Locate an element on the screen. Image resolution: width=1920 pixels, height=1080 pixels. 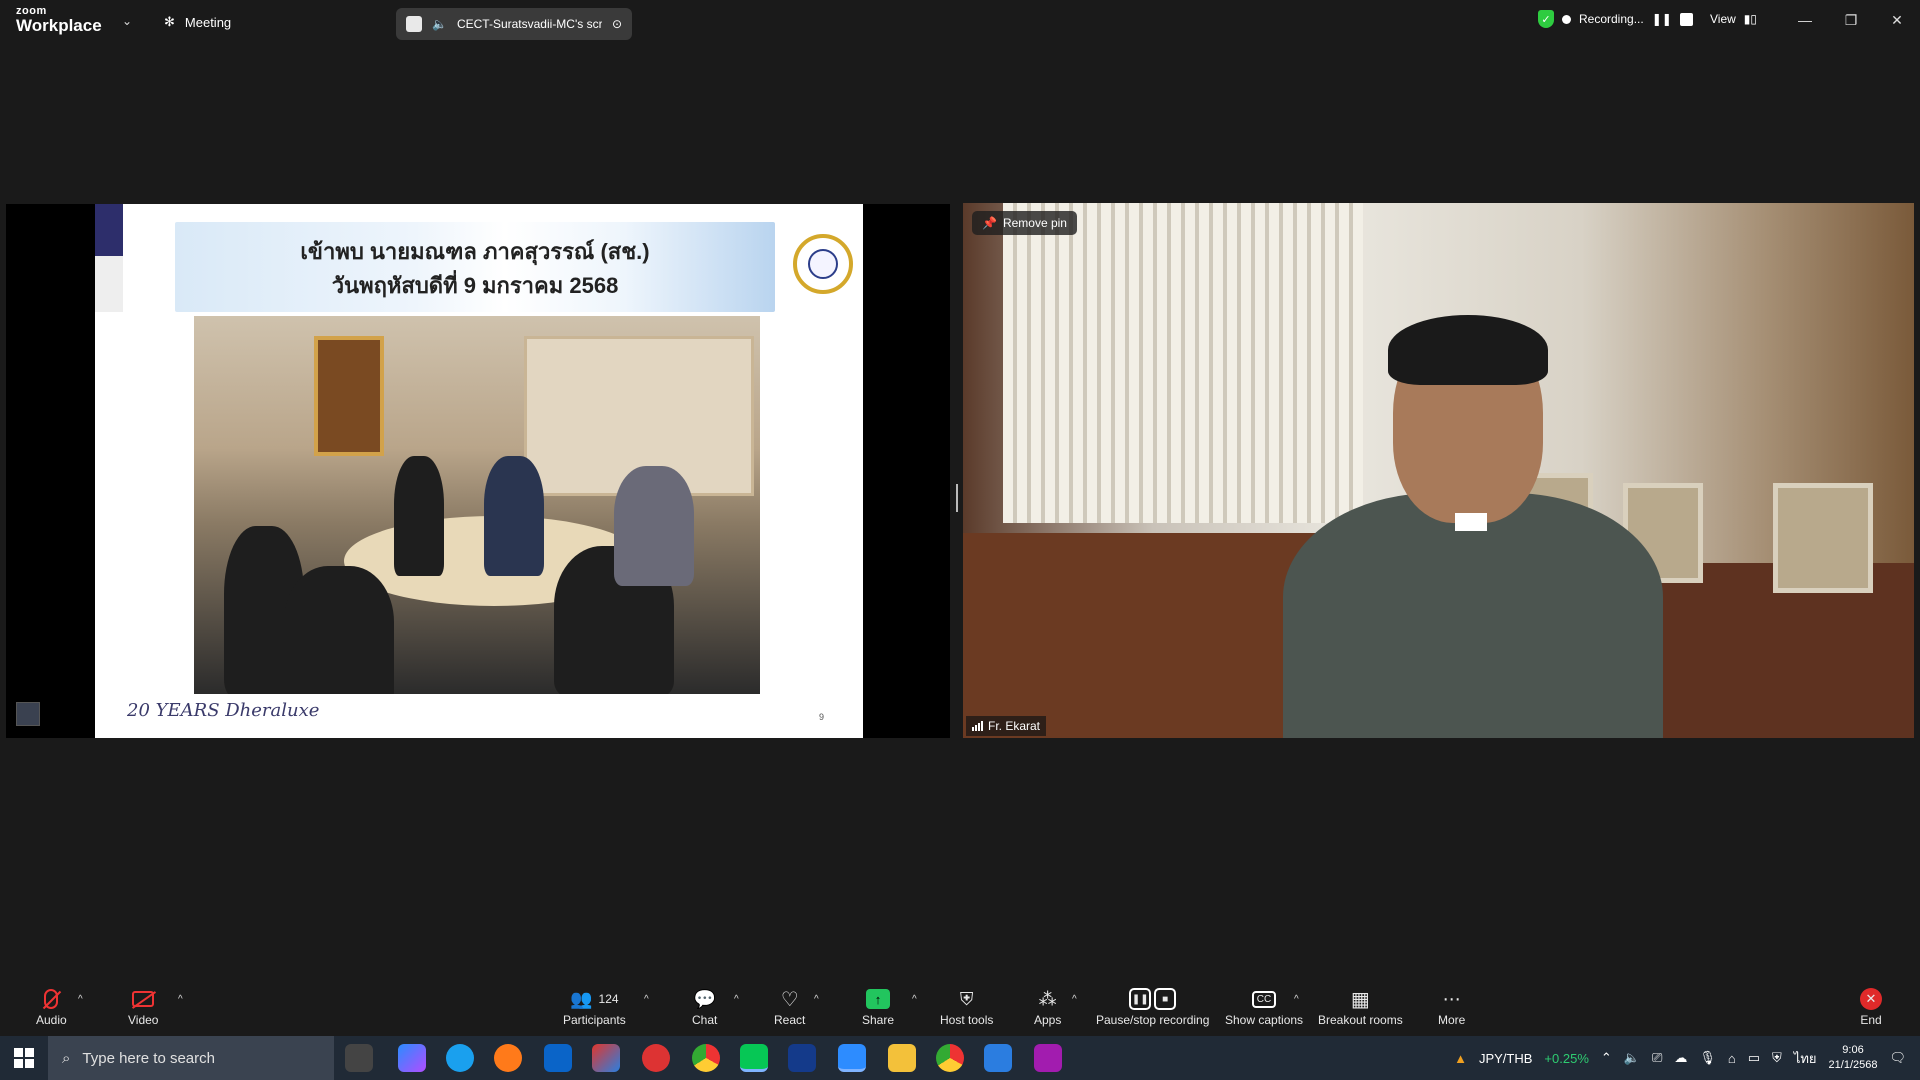
recording-dot-icon is located at coordinates (1566, 19).